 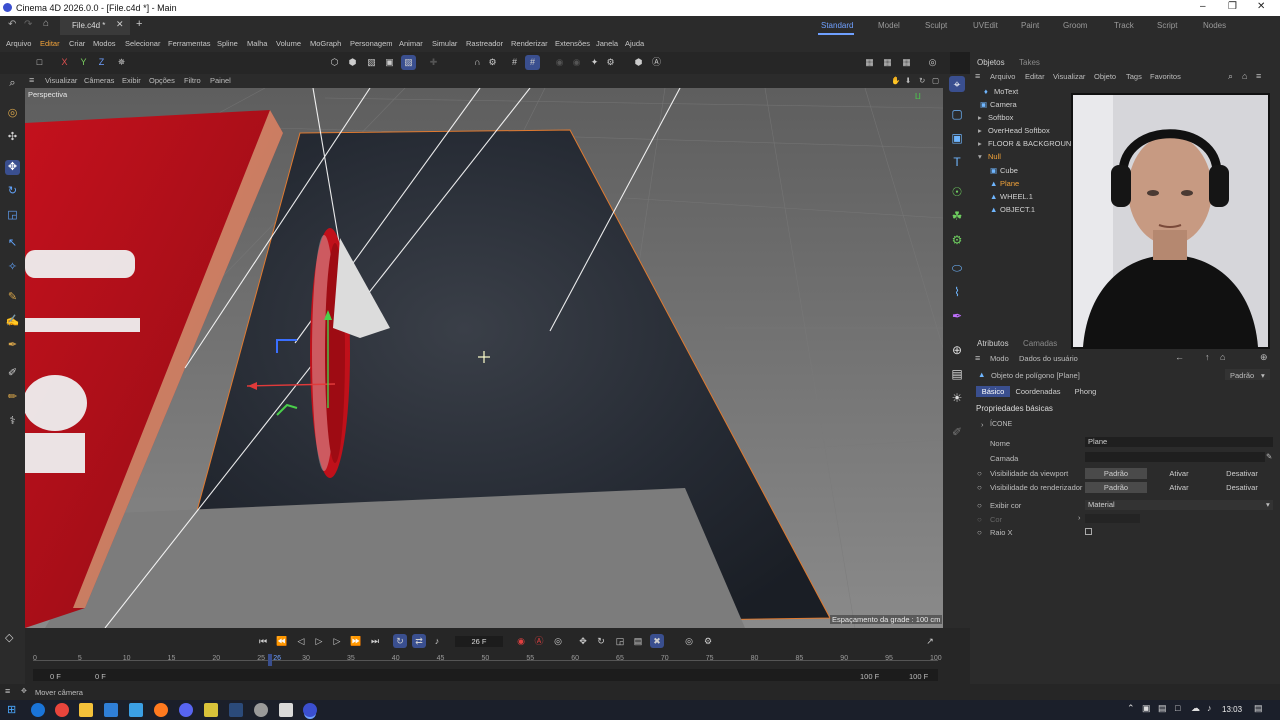 What do you see at coordinates (111, 710) in the screenshot?
I see `mail-icon` at bounding box center [111, 710].